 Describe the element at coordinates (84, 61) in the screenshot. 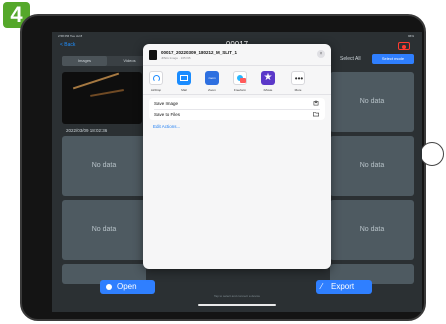

I see `tab-images: Images` at that location.